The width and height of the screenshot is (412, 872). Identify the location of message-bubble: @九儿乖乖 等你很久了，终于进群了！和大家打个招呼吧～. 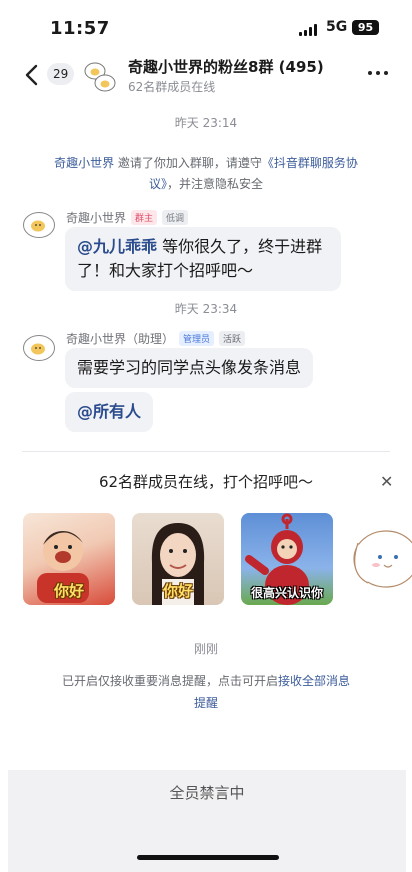
(203, 259).